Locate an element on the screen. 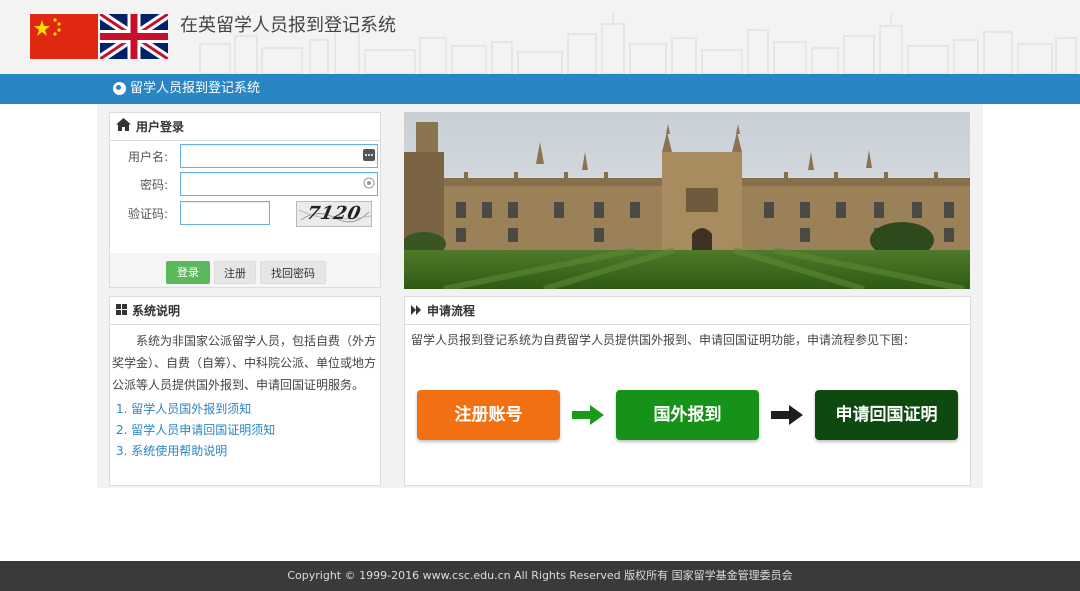  captcha-image: 7120 is located at coordinates (334, 214).